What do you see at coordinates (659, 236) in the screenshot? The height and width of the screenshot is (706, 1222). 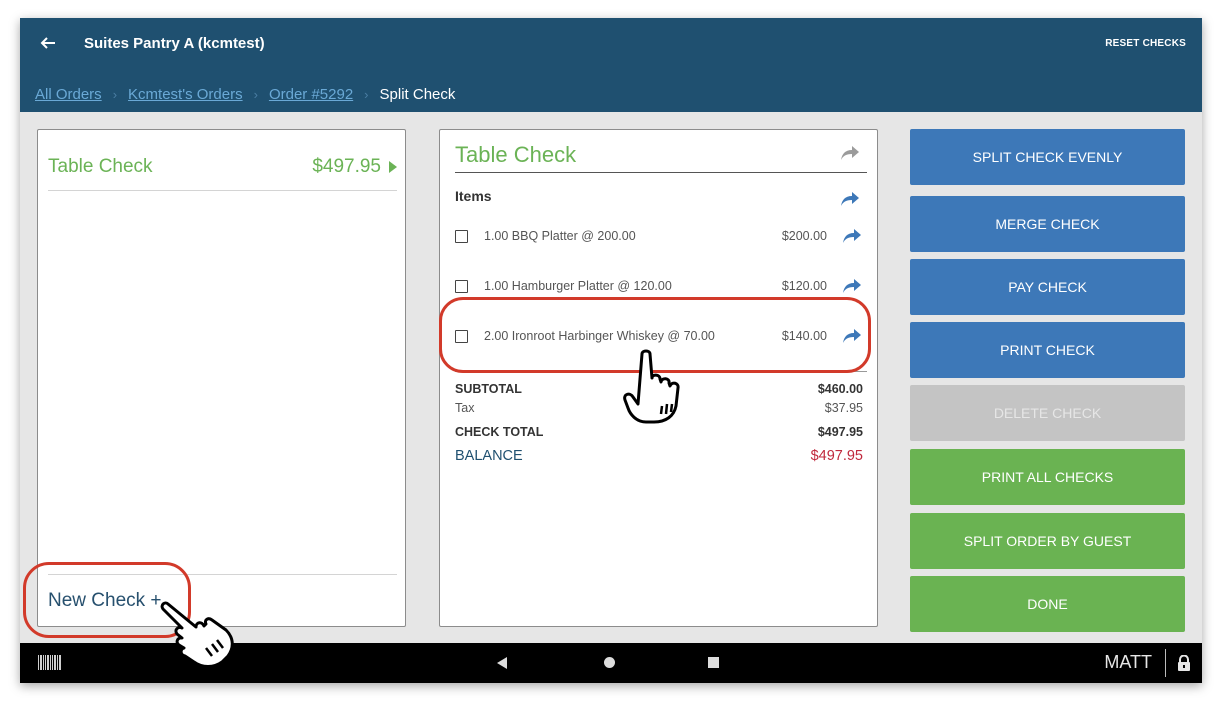 I see `check-item-row: 1.00 BBQ Platter @ 200.00 $200.00` at bounding box center [659, 236].